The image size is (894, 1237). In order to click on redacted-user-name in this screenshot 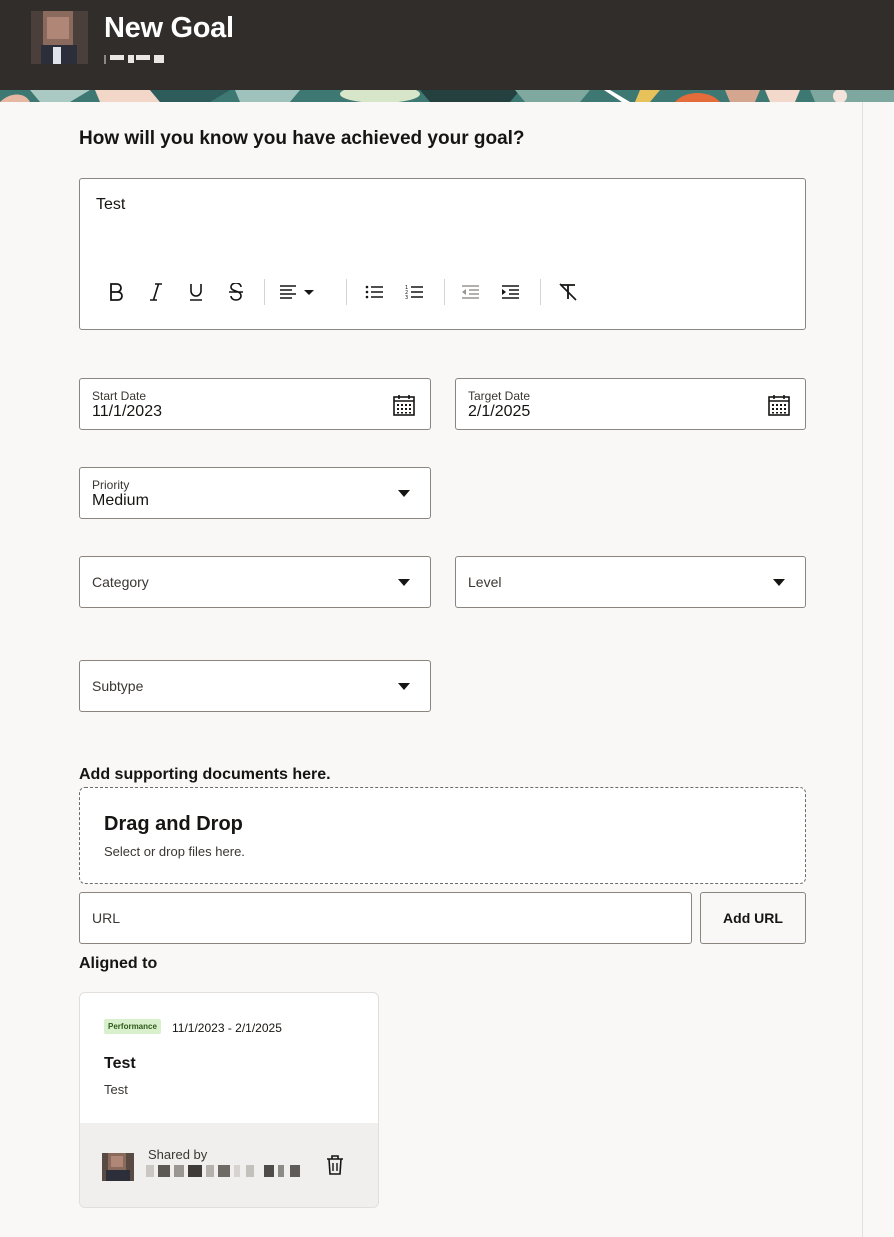, I will do `click(136, 60)`.